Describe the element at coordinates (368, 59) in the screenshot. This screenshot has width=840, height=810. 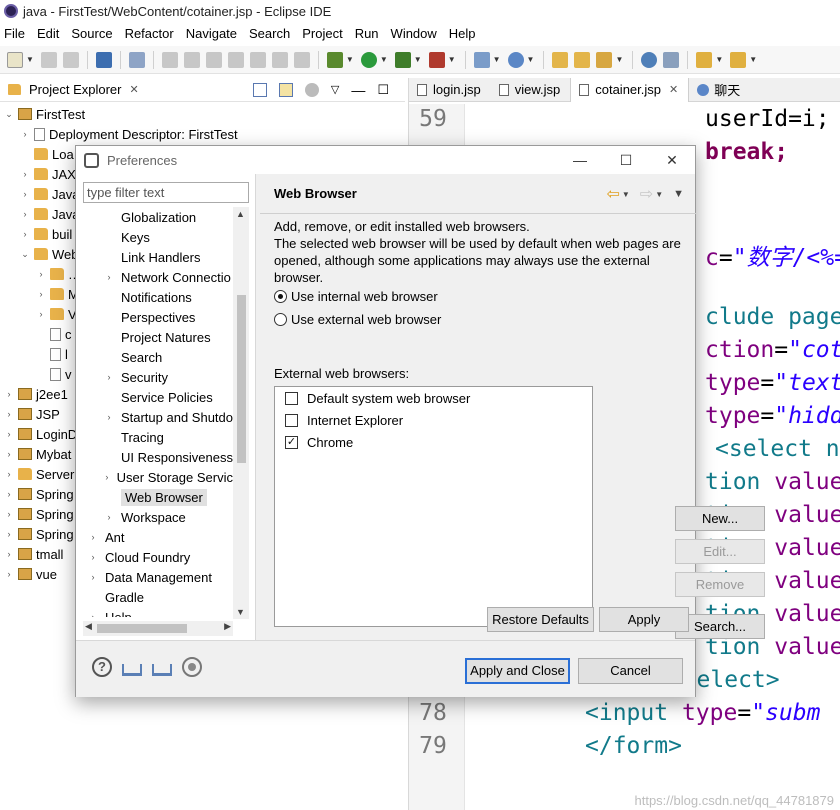
I see `run-icon` at that location.